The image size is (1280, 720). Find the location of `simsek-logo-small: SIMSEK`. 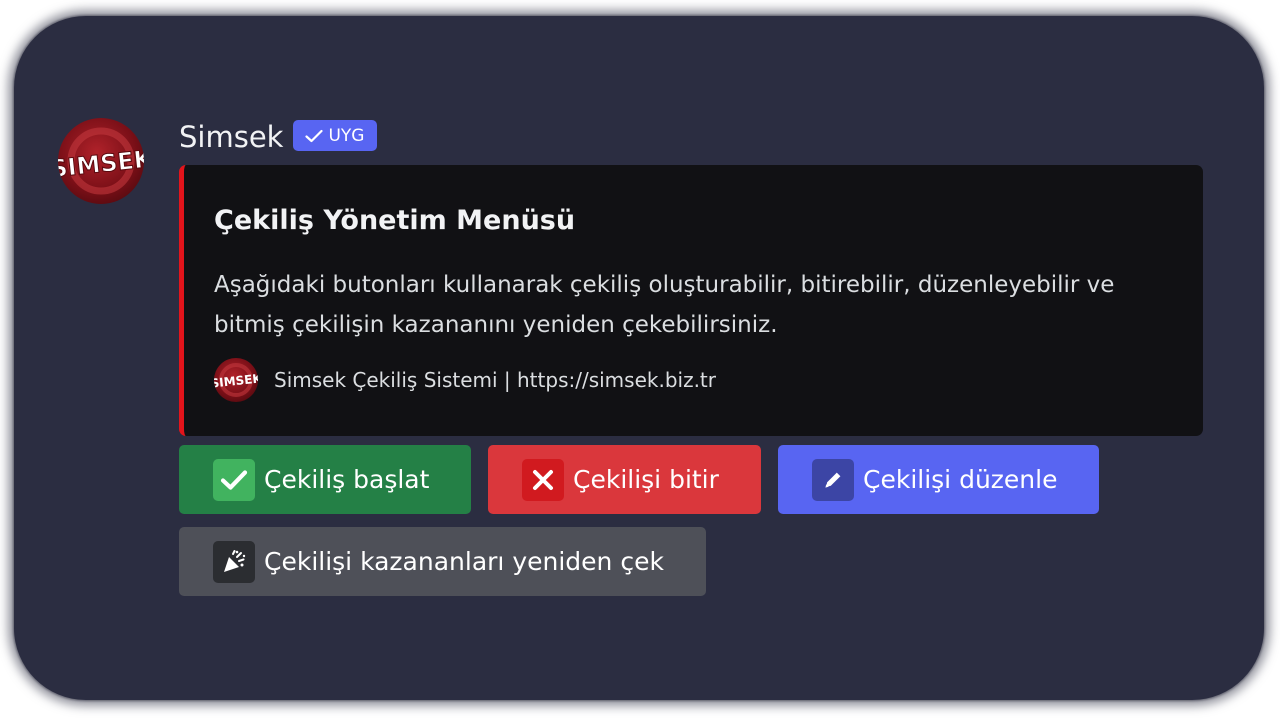

simsek-logo-small: SIMSEK is located at coordinates (236, 380).